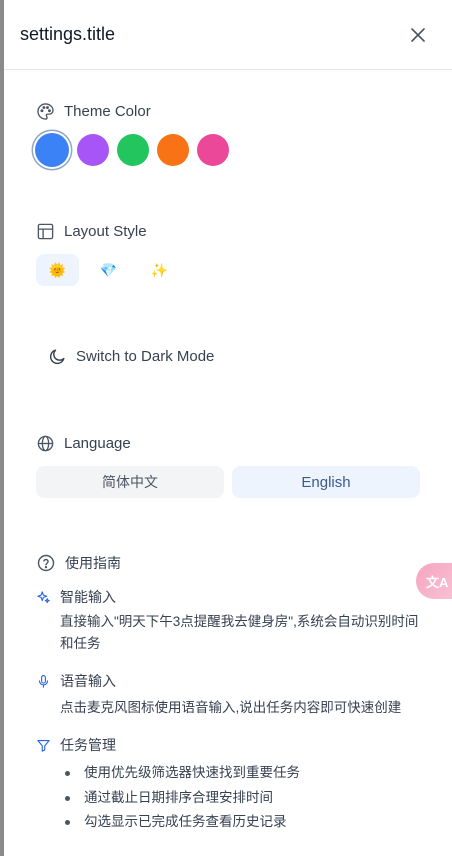 This screenshot has height=856, width=452. What do you see at coordinates (45, 111) in the screenshot?
I see `palette-icon` at bounding box center [45, 111].